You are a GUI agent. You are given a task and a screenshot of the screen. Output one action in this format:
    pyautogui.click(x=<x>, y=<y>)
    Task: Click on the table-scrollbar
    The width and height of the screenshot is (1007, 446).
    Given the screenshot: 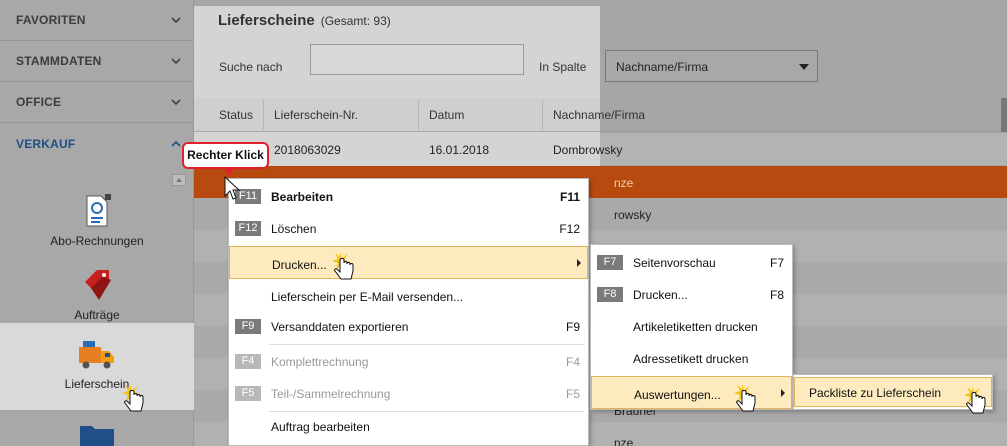 What is the action you would take?
    pyautogui.click(x=1004, y=115)
    